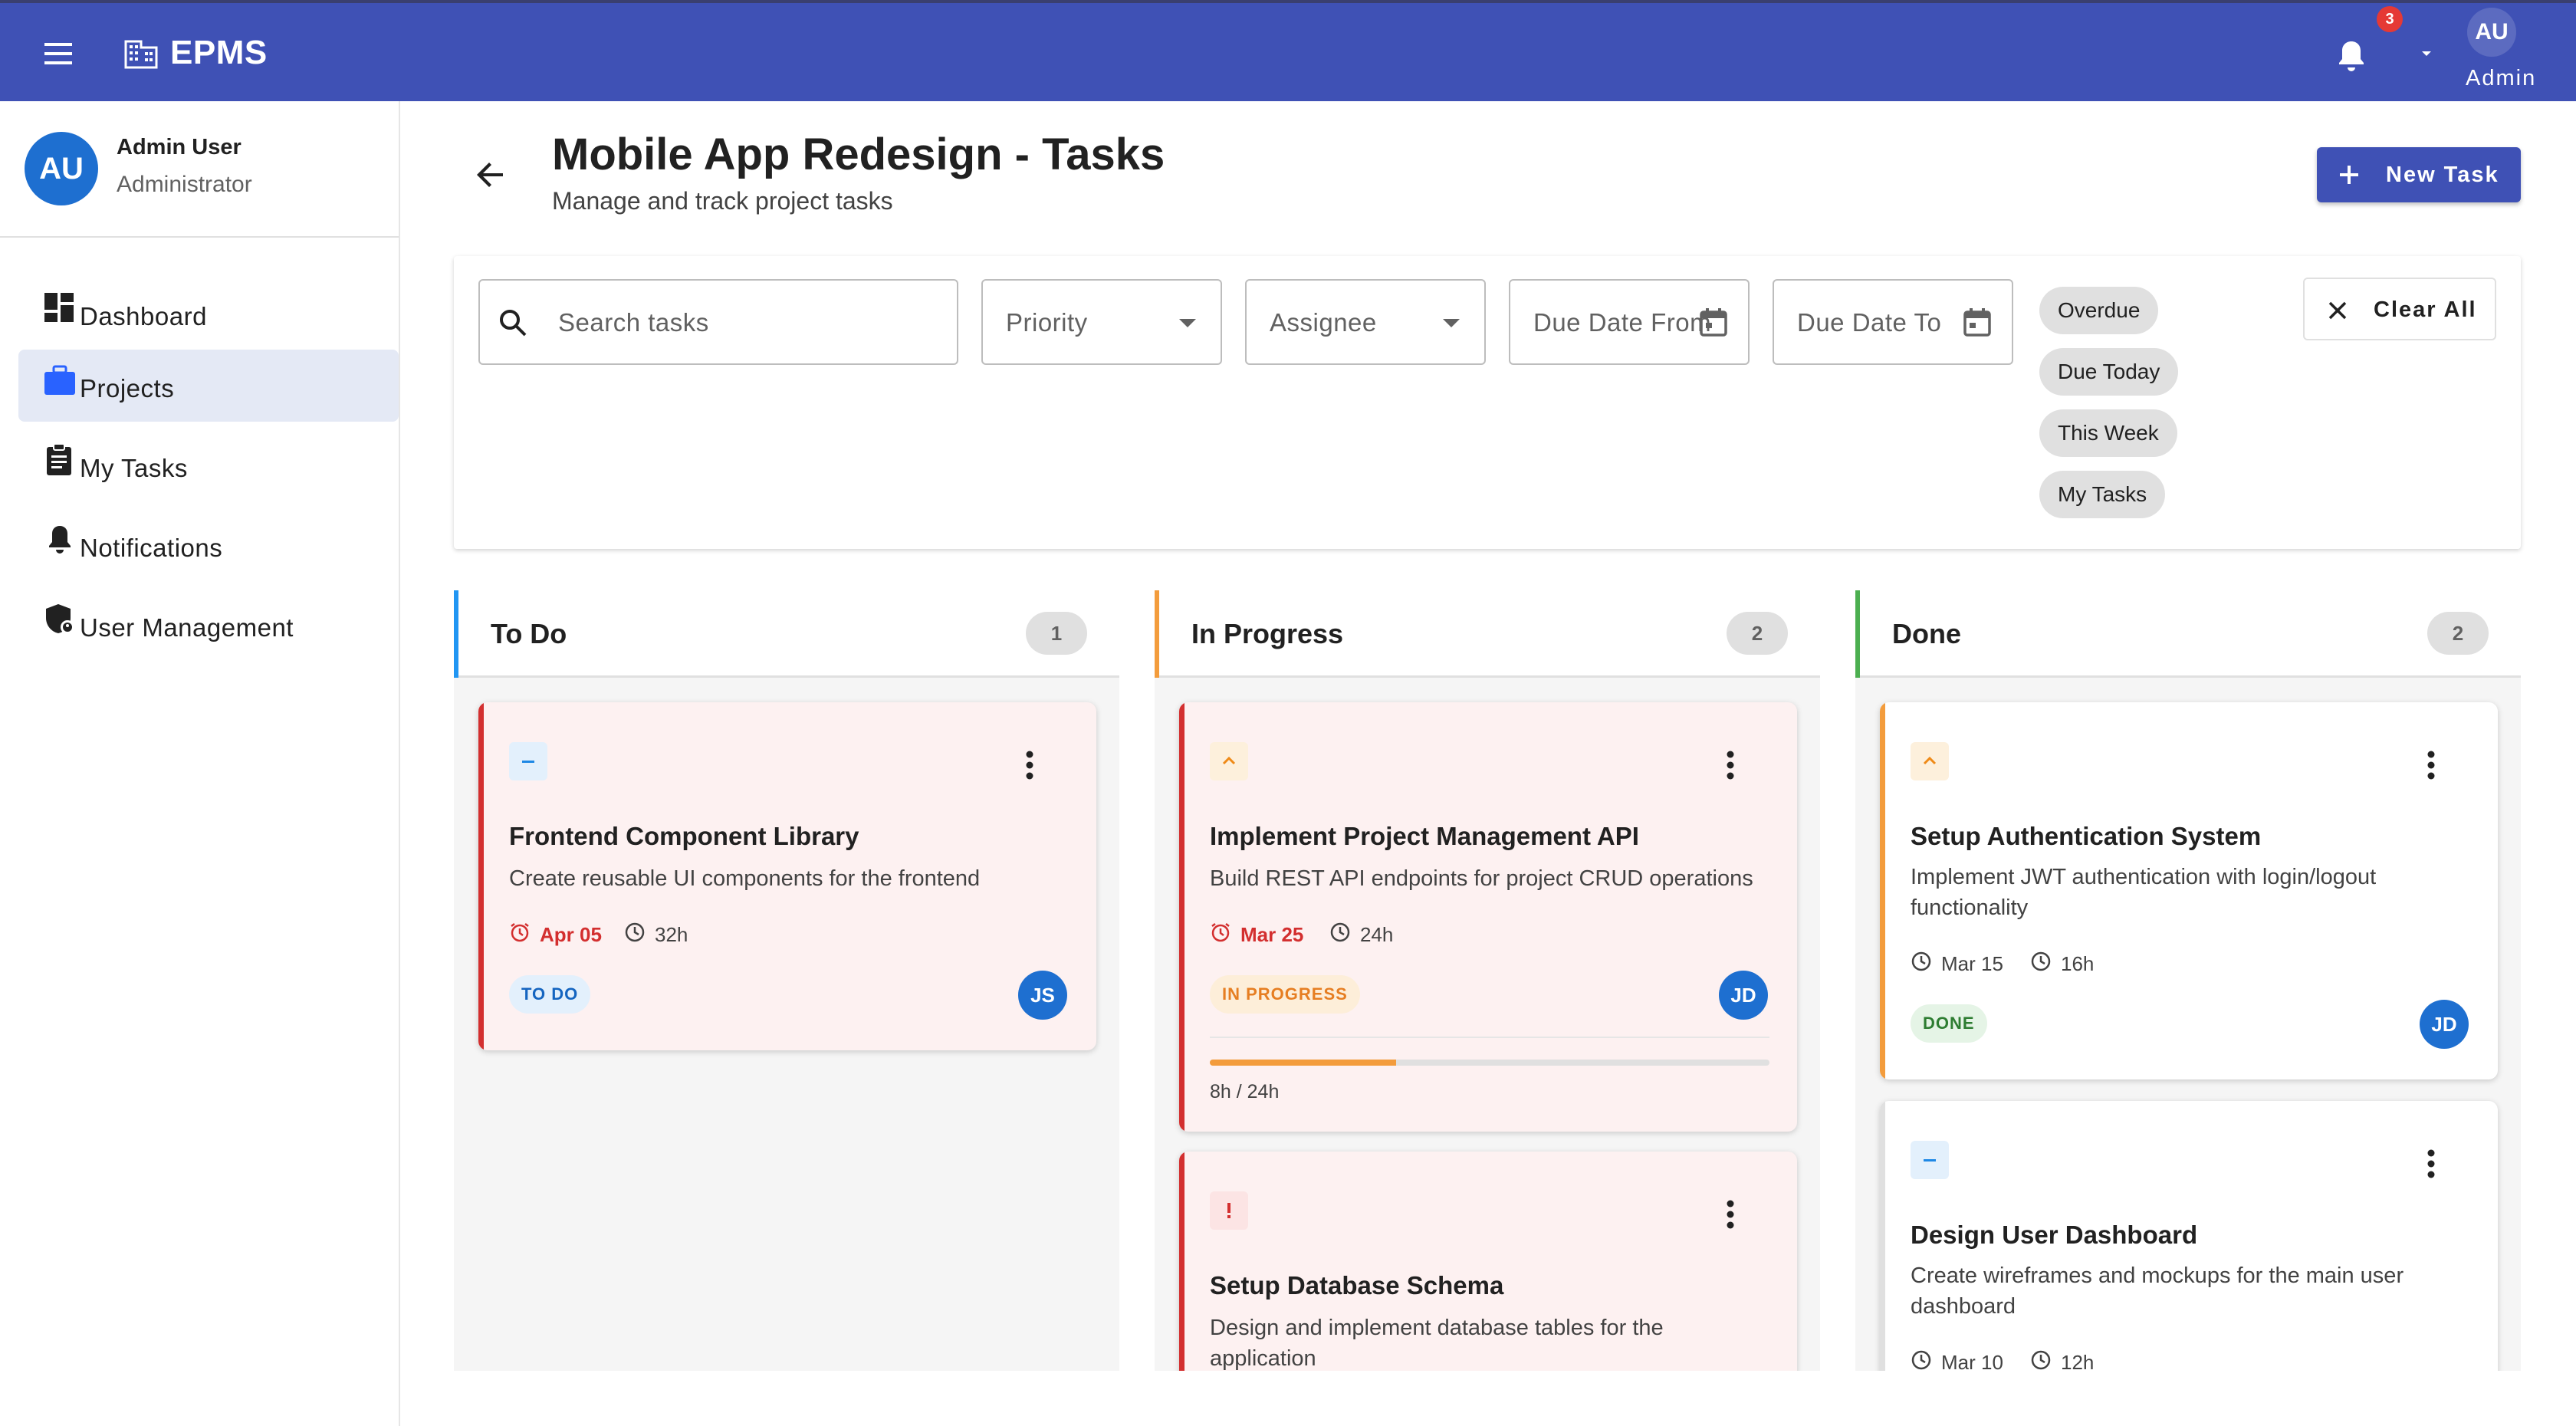  I want to click on sidebar-item-label: Dashboard, so click(143, 316).